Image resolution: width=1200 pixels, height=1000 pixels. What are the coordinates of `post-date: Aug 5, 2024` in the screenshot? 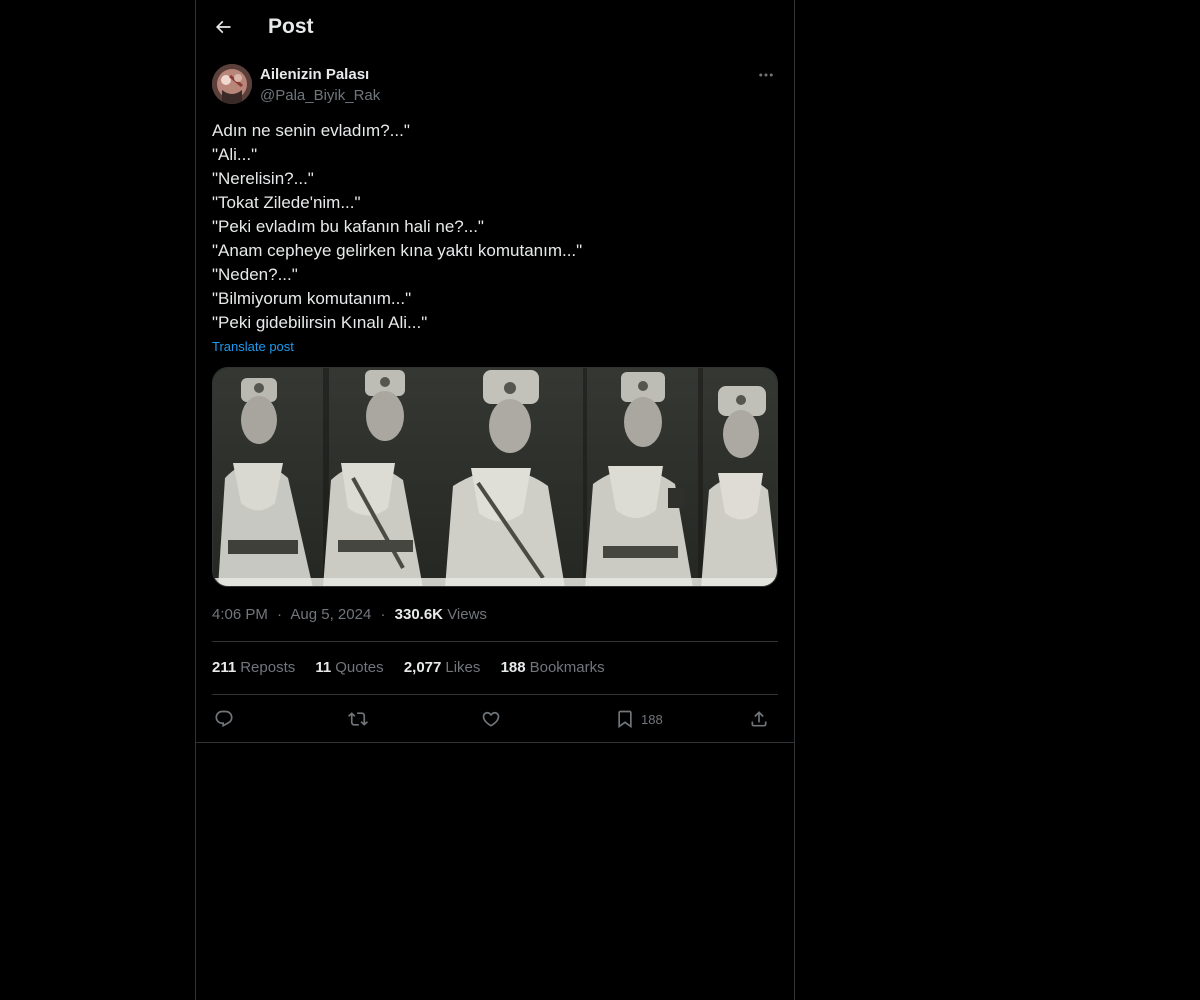 It's located at (330, 614).